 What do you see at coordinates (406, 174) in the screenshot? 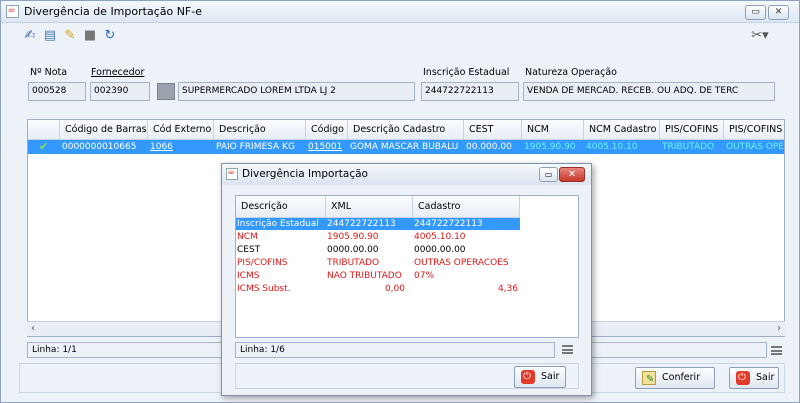
I see `dialog-title-bar: Divergência Importação ▭ ✕` at bounding box center [406, 174].